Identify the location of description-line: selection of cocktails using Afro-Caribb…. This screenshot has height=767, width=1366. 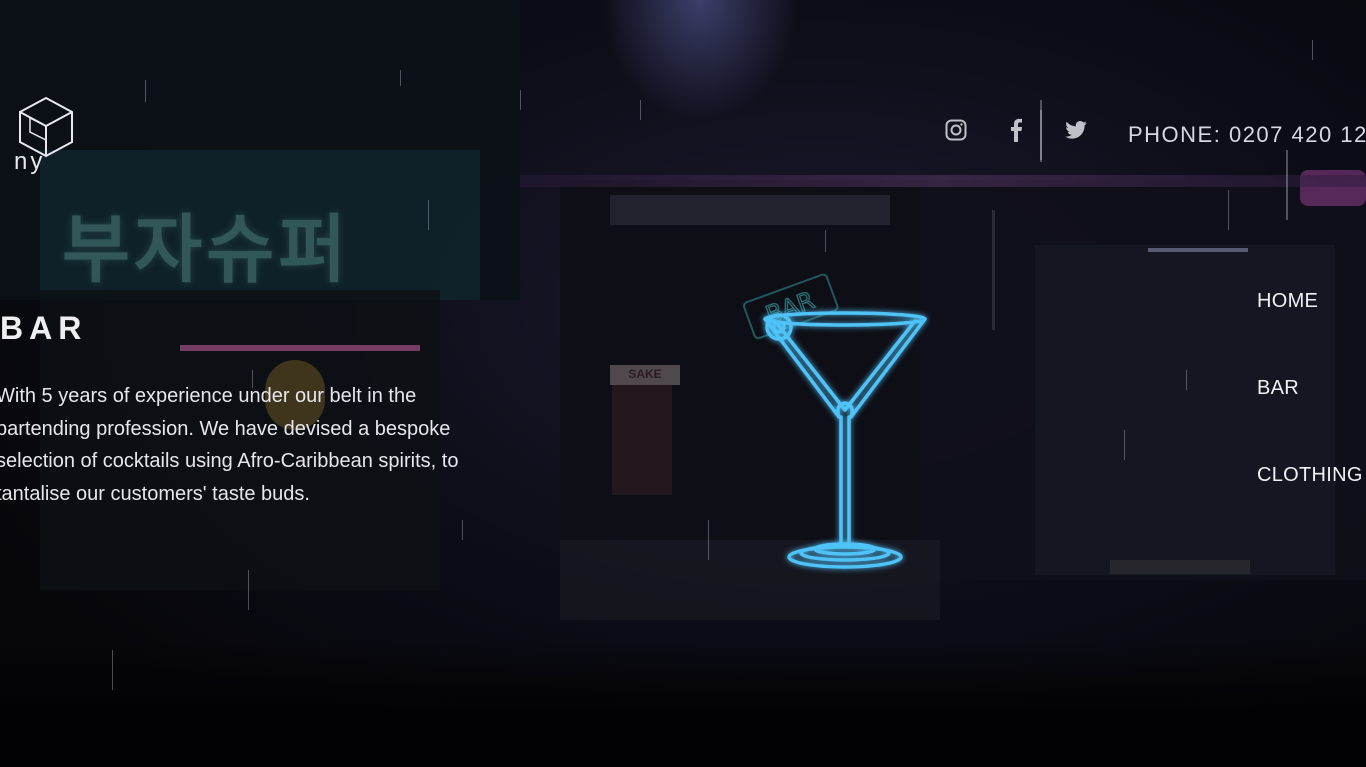
(229, 461).